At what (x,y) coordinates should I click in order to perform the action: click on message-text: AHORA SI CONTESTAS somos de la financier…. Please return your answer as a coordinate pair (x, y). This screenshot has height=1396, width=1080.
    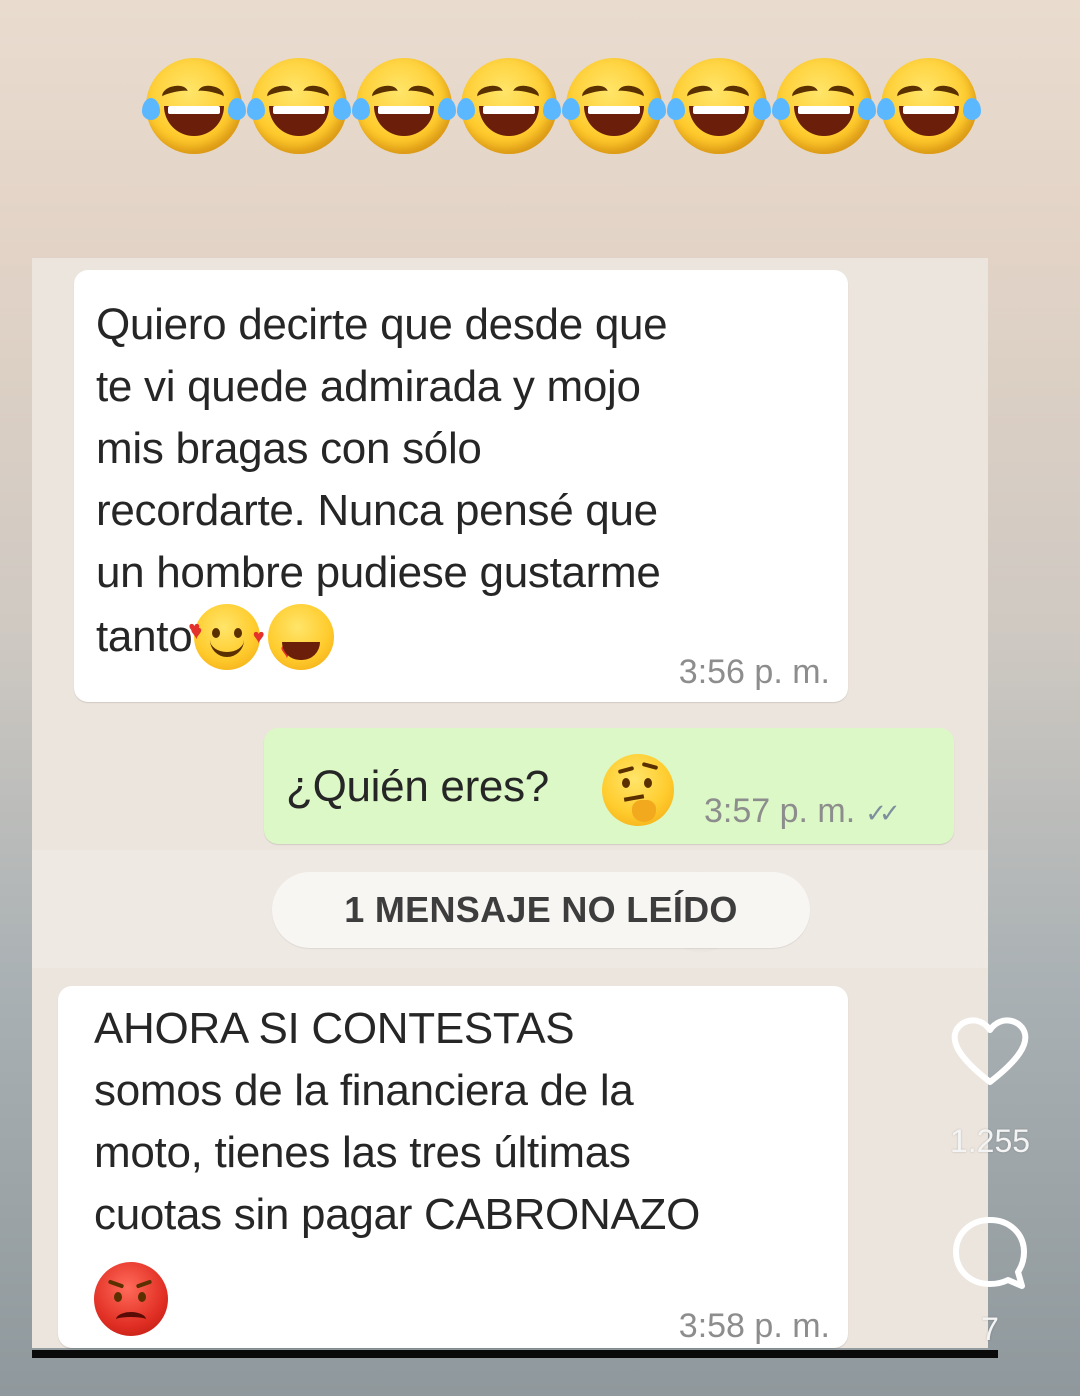
    Looking at the image, I should click on (474, 1122).